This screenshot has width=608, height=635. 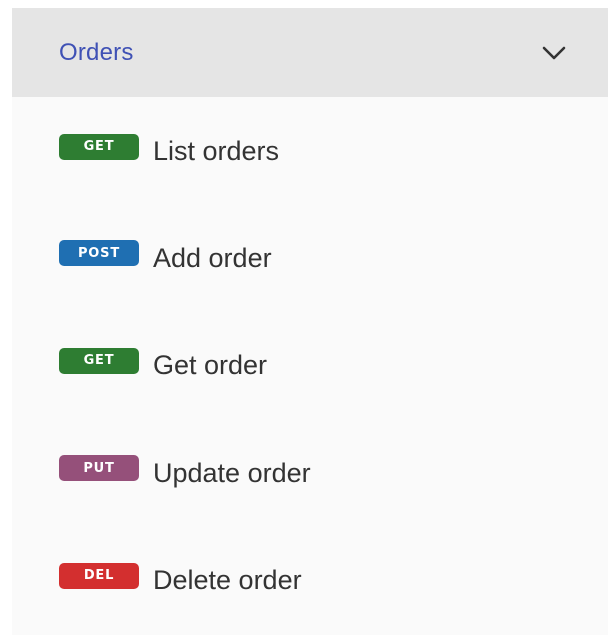 I want to click on operation-label: List orders, so click(x=216, y=151).